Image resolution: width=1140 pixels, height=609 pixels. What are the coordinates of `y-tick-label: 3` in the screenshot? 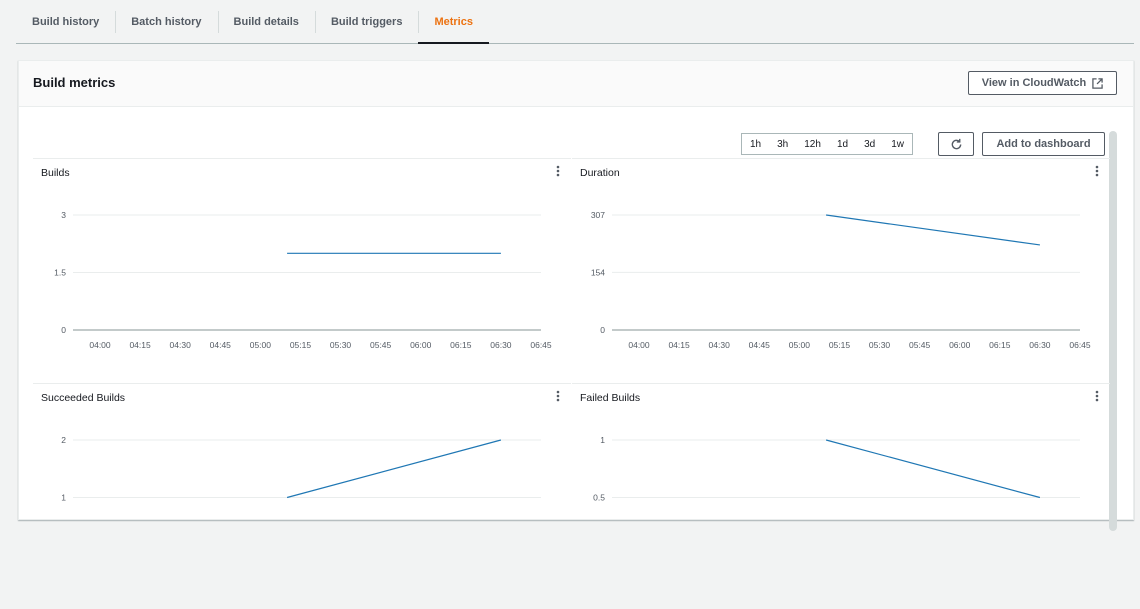 It's located at (63, 215).